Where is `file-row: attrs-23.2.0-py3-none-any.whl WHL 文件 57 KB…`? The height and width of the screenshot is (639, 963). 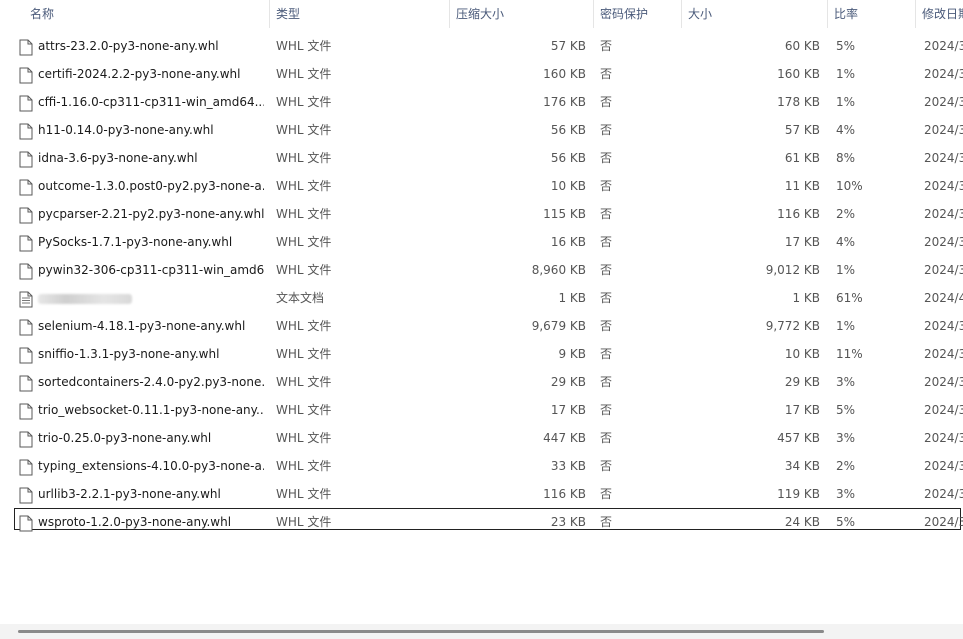
file-row: attrs-23.2.0-py3-none-any.whl WHL 文件 57 KB… is located at coordinates (481, 46).